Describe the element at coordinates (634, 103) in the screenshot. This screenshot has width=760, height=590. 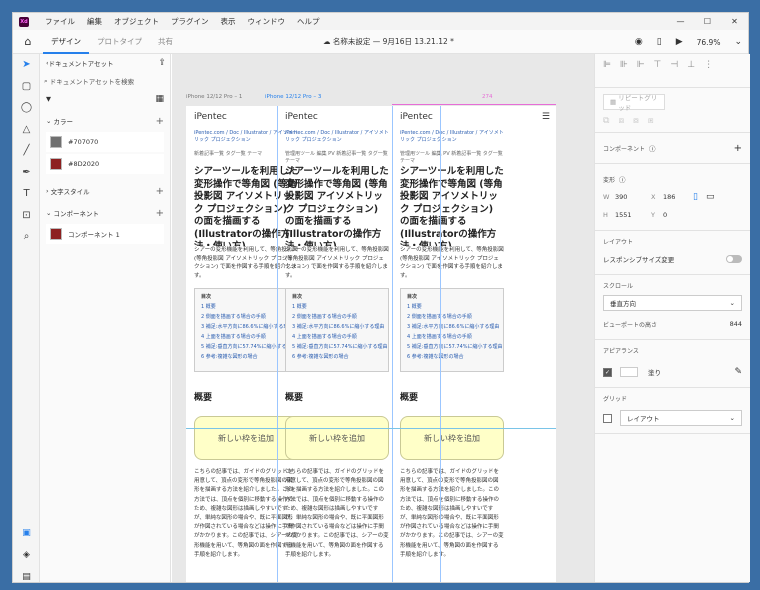
I see `repeat-grid-button: ▦ リピートグリッド` at that location.